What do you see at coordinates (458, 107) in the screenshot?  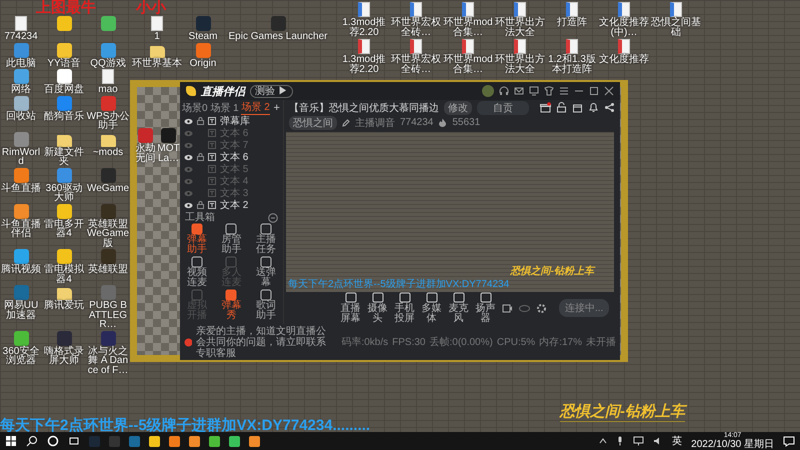 I see `edit-button: 修改` at bounding box center [458, 107].